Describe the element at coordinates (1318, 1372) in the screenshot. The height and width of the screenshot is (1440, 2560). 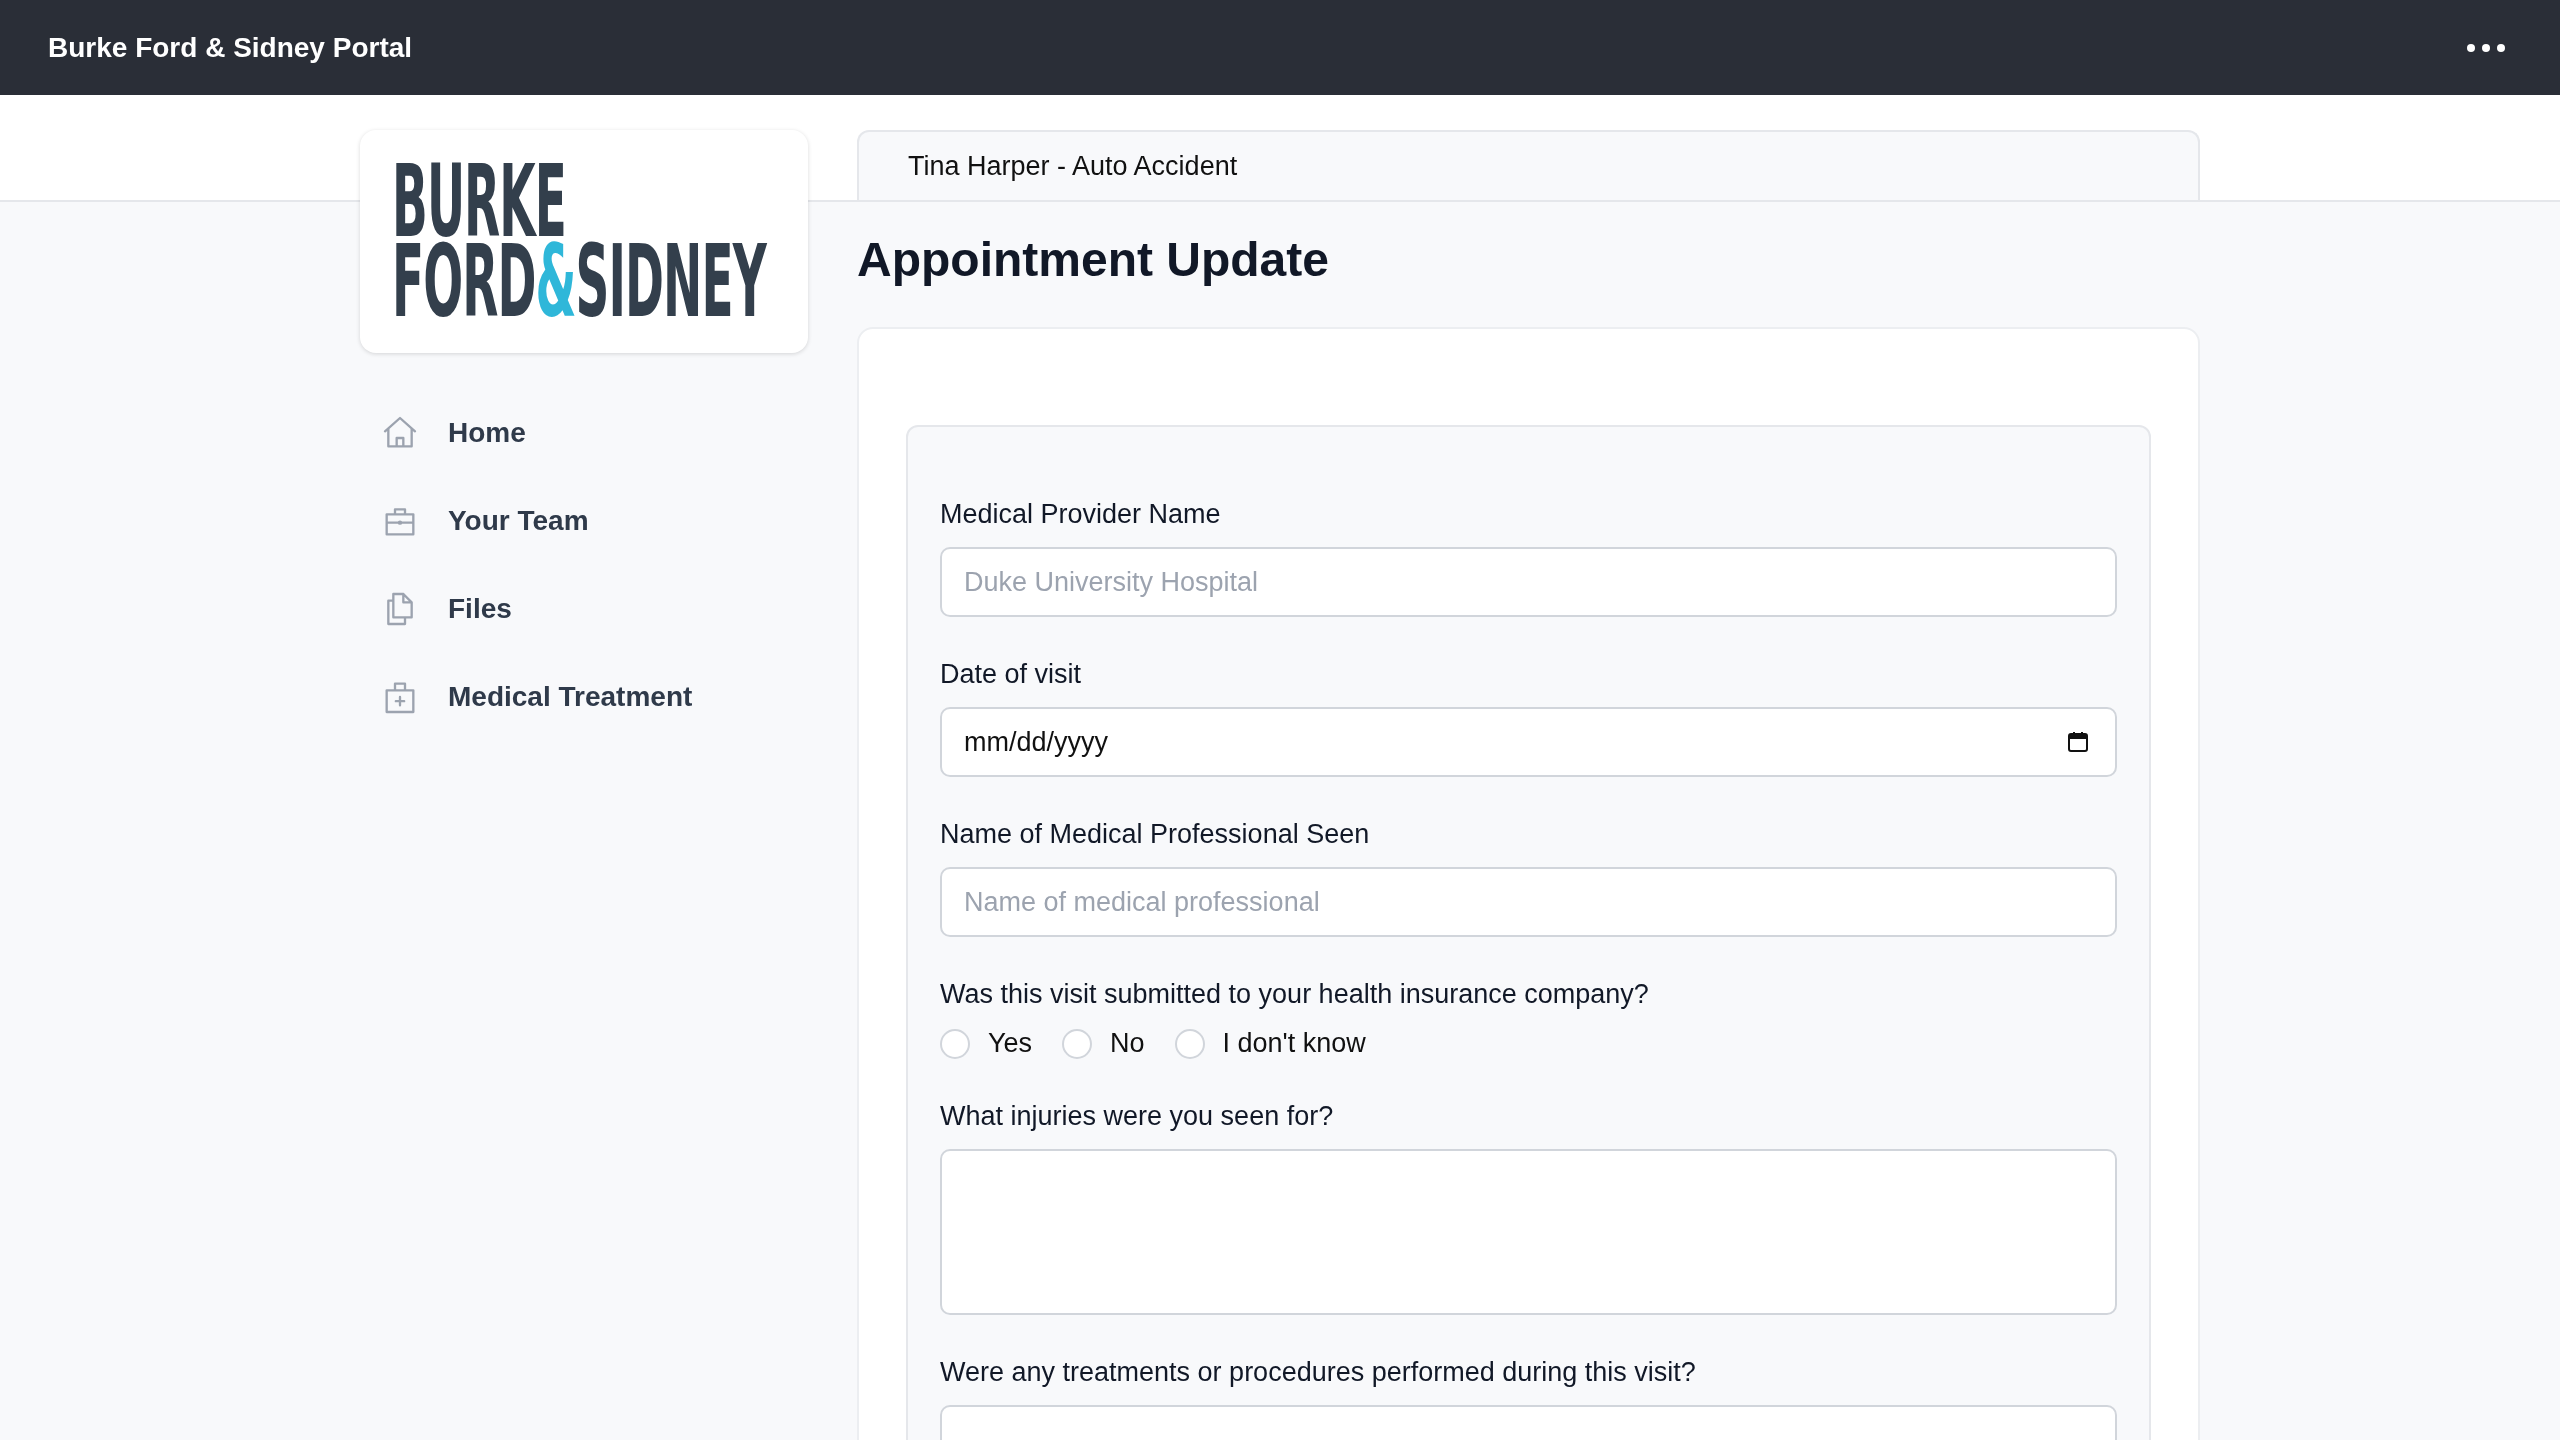
I see `field-label: Were any treatments or procedures performed during this visit?` at that location.